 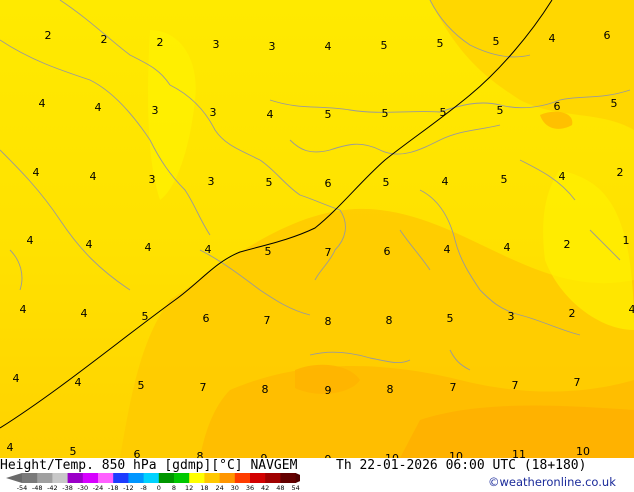 What do you see at coordinates (52, 488) in the screenshot?
I see `legend-tick-label: -42` at bounding box center [52, 488].